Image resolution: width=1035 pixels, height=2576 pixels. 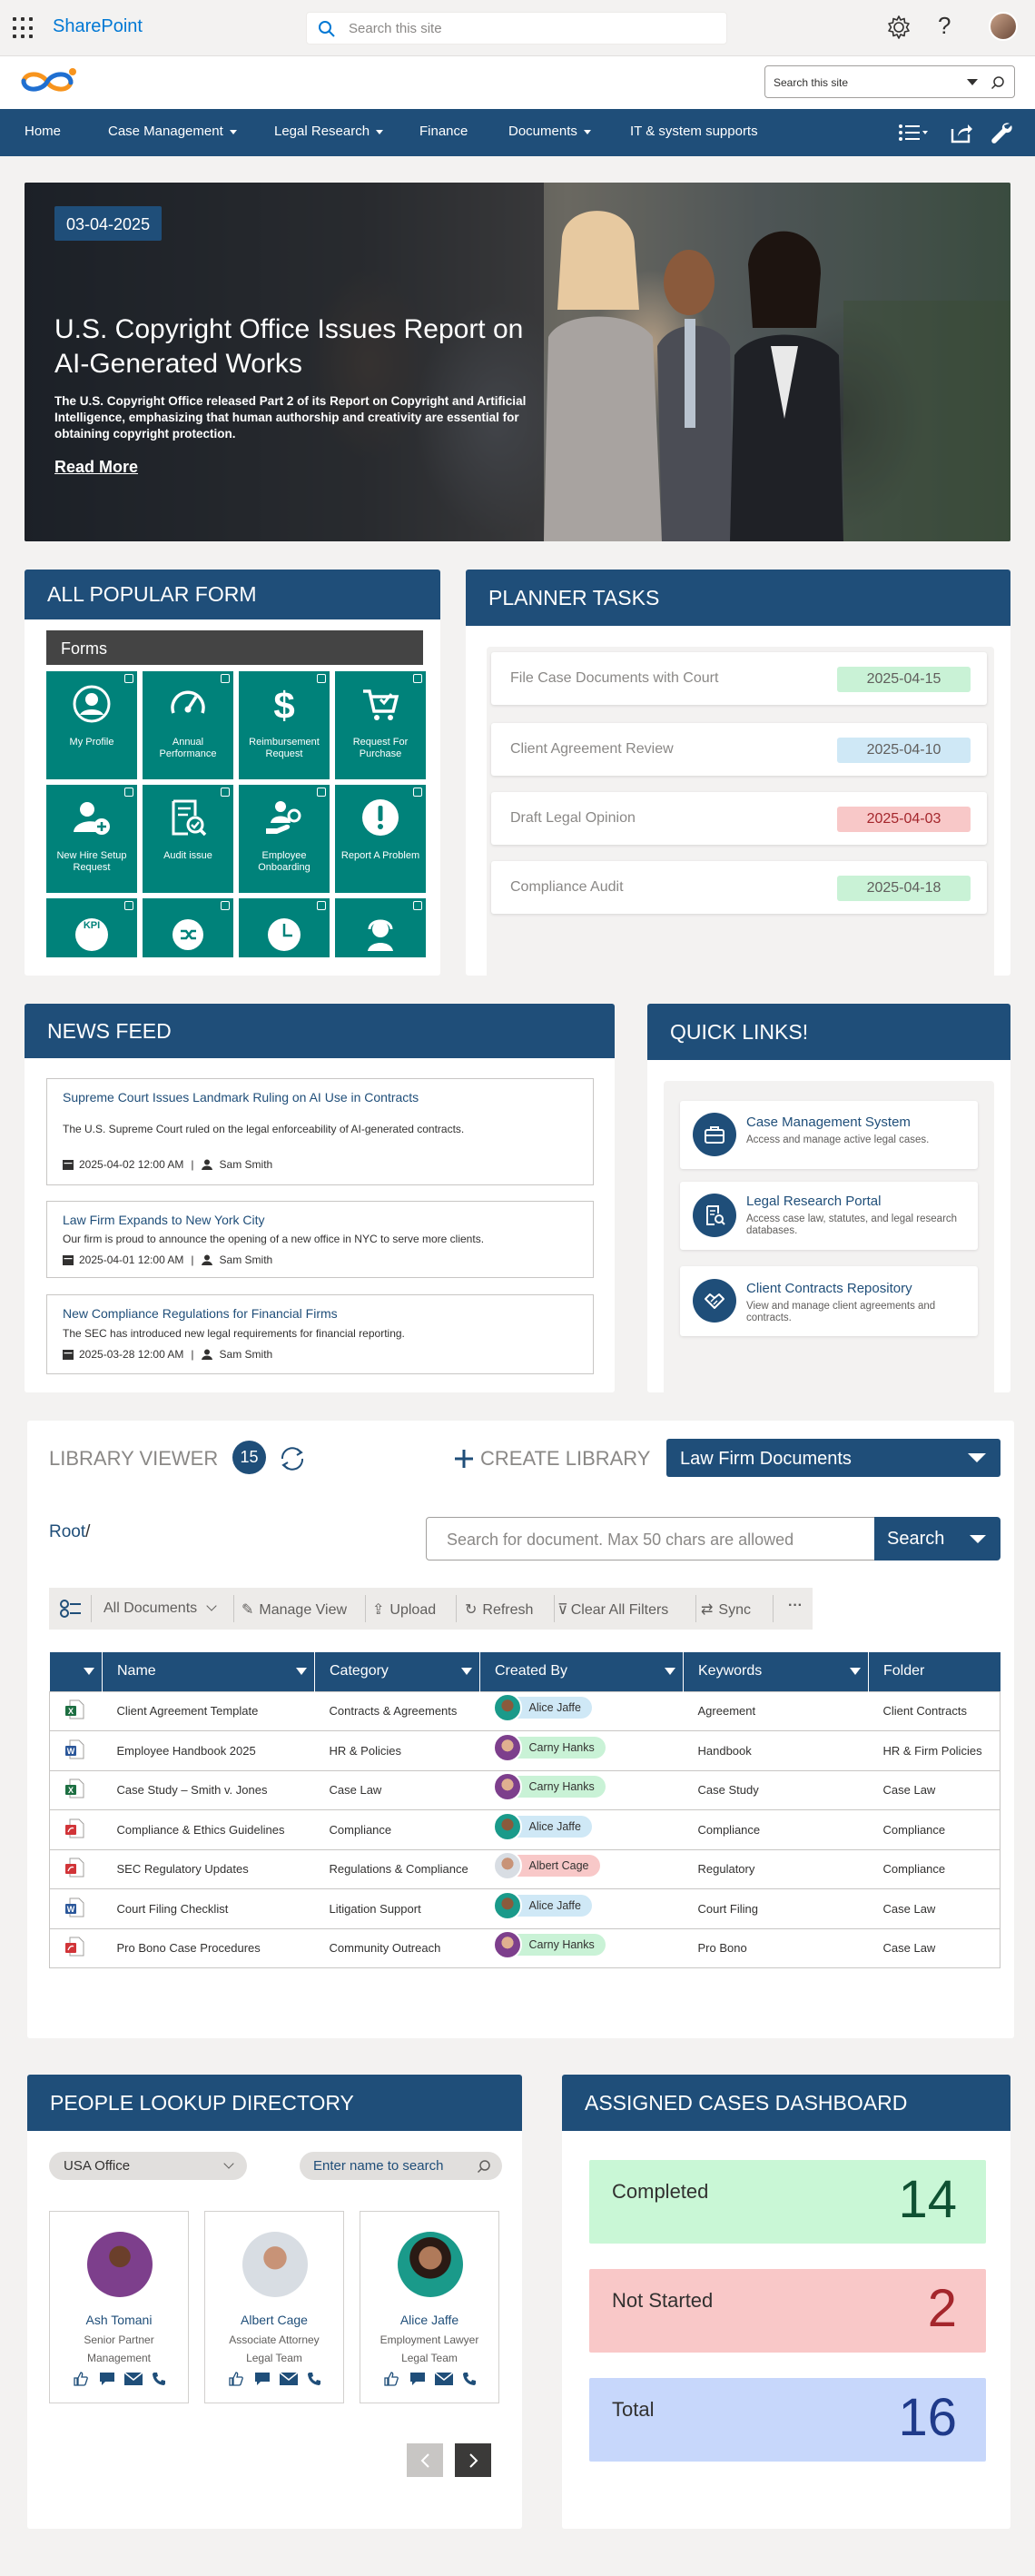 What do you see at coordinates (208, 1750) in the screenshot?
I see `document-name: Employee Handbook 2025` at bounding box center [208, 1750].